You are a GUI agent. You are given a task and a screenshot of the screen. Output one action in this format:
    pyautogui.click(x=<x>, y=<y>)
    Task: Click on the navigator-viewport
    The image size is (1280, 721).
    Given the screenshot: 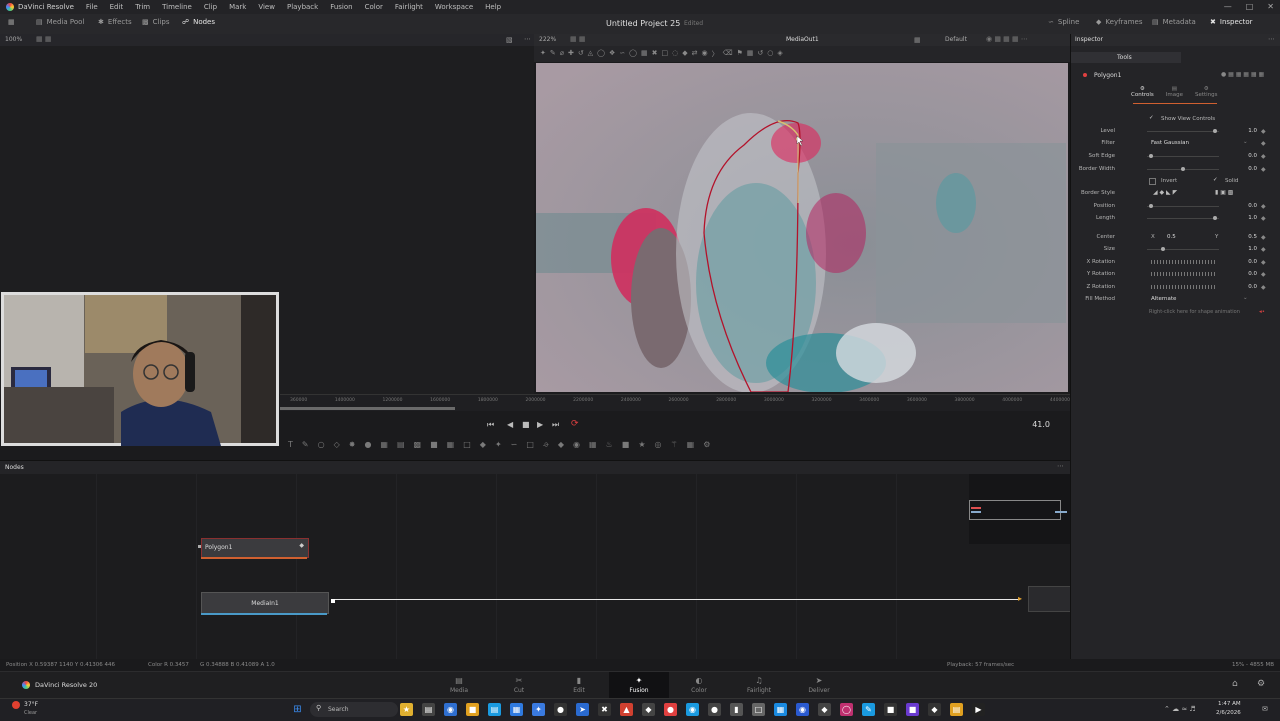 What is the action you would take?
    pyautogui.click(x=1015, y=510)
    